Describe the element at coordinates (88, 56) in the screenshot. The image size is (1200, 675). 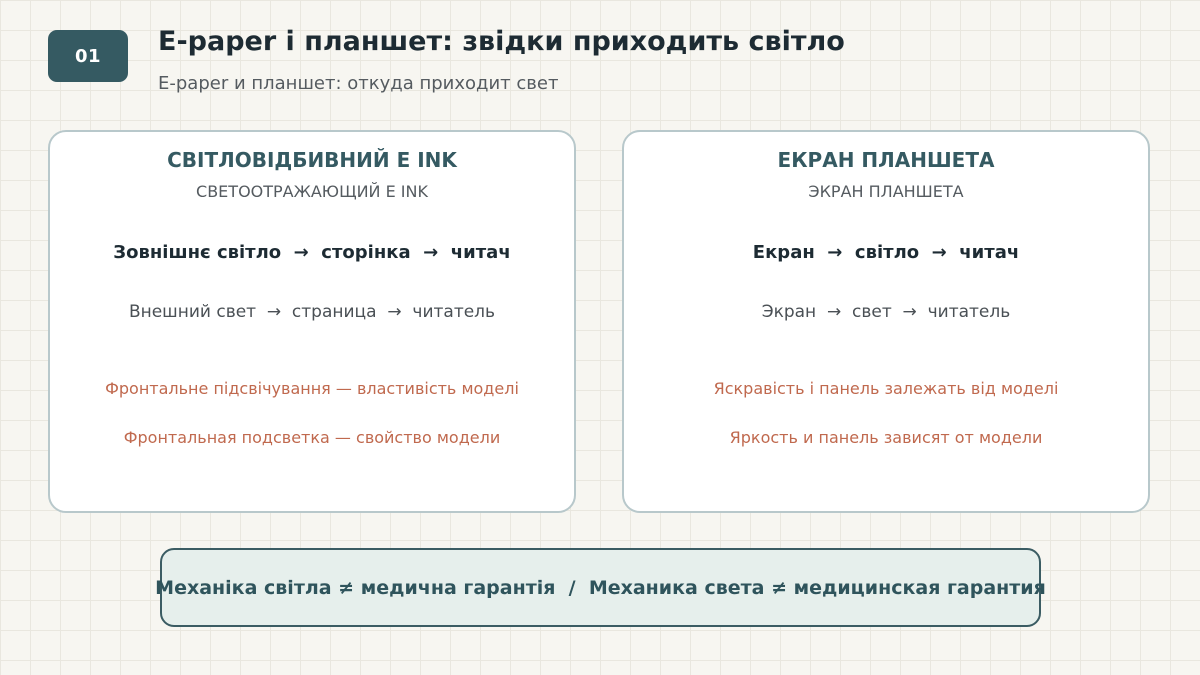
I see `slide-number-badge: 01` at that location.